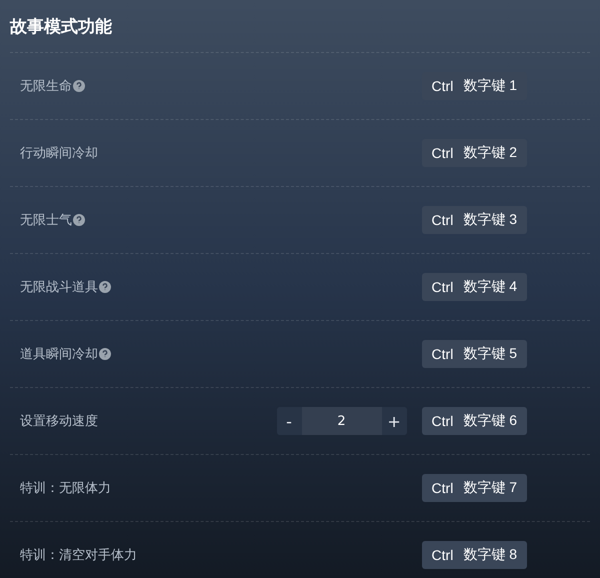 The image size is (600, 578). Describe the element at coordinates (342, 421) in the screenshot. I see `speed-value: 2` at that location.